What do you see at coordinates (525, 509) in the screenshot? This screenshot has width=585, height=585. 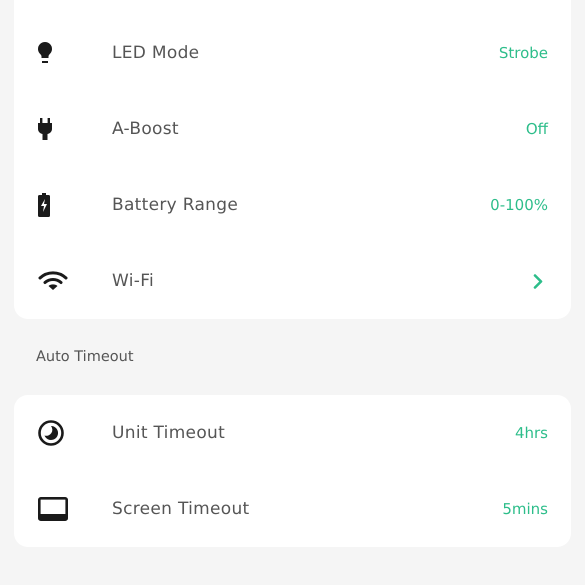 I see `setting-value: 5mins` at bounding box center [525, 509].